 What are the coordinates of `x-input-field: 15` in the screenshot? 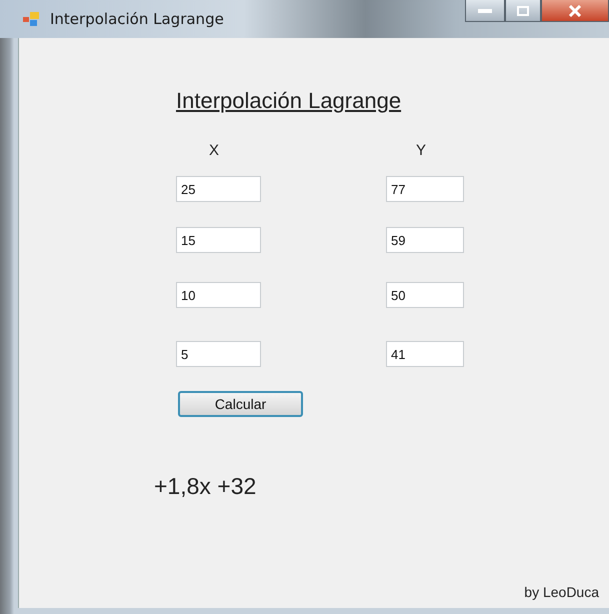 It's located at (218, 240).